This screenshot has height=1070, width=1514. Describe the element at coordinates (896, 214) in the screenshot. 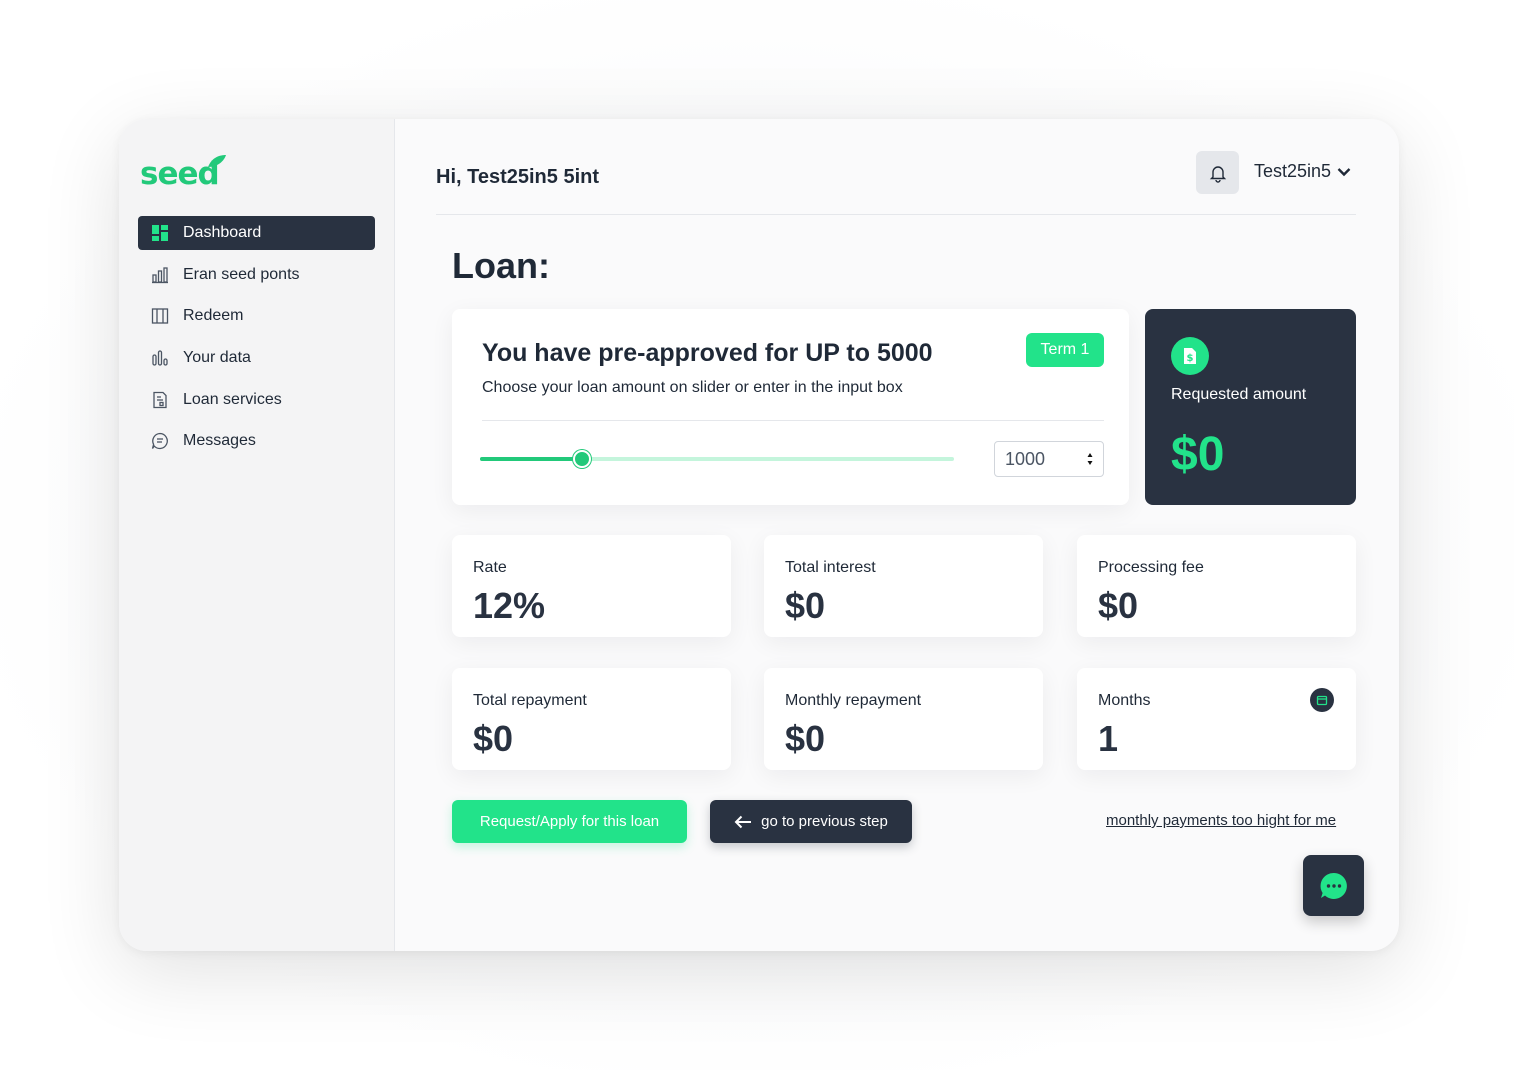

I see `header-divider` at that location.